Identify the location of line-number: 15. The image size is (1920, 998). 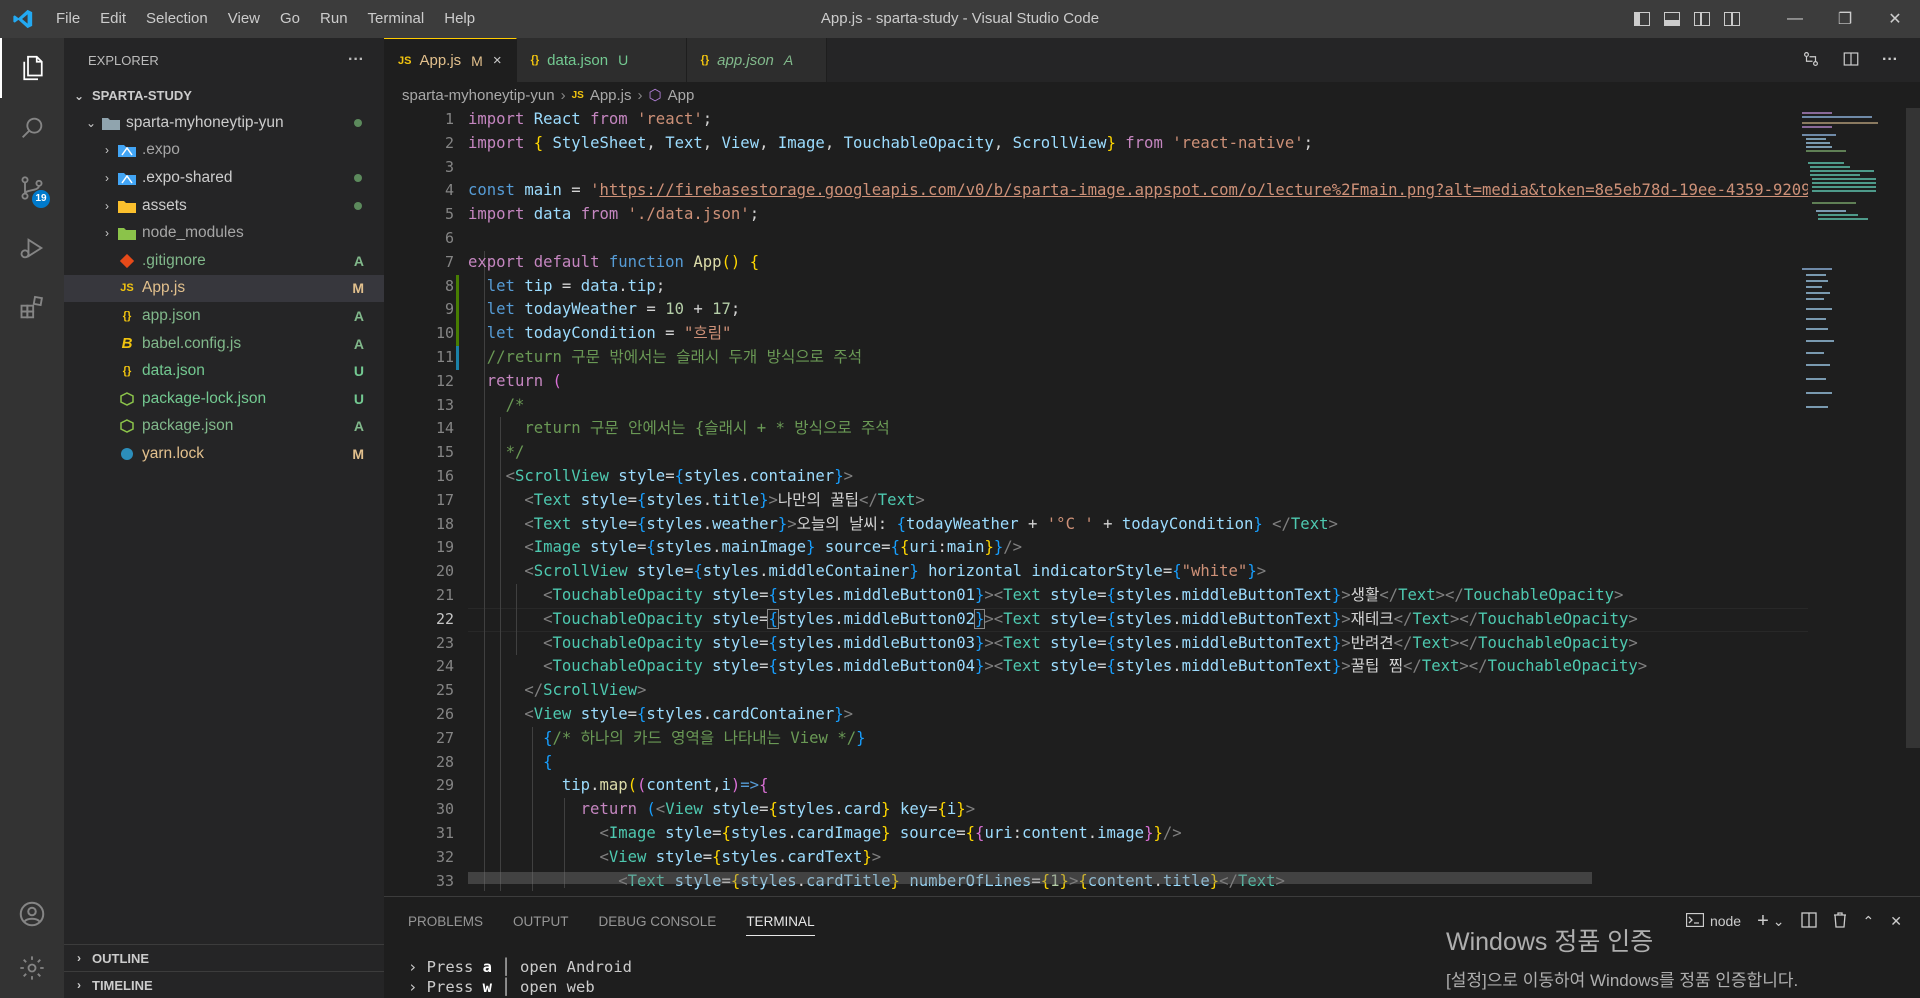
(444, 452).